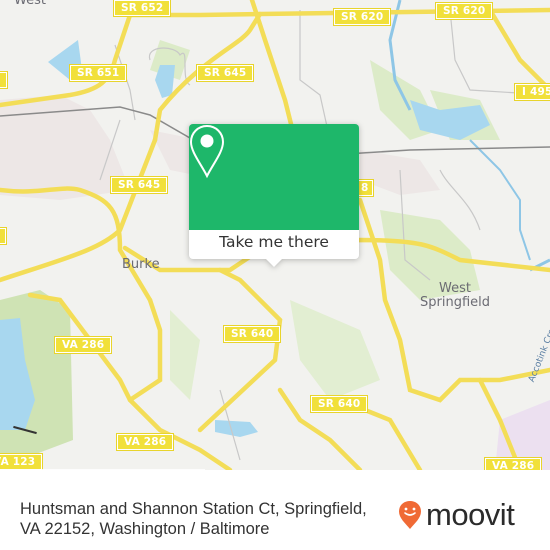 The height and width of the screenshot is (550, 550). I want to click on moovit-logo: moovit, so click(456, 515).